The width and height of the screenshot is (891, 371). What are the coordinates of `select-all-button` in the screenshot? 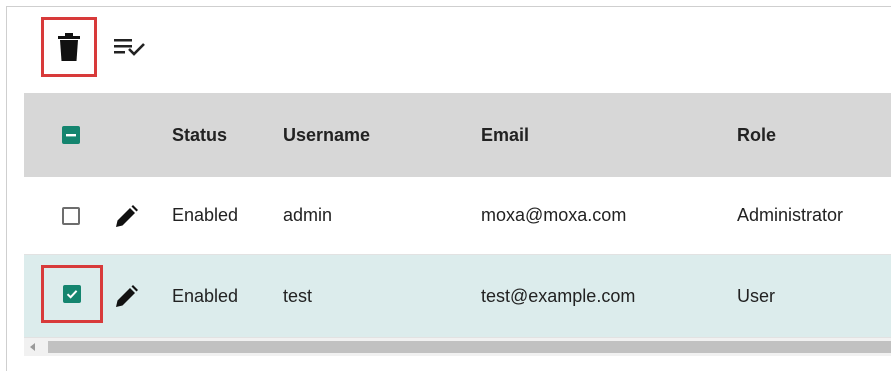 It's located at (131, 47).